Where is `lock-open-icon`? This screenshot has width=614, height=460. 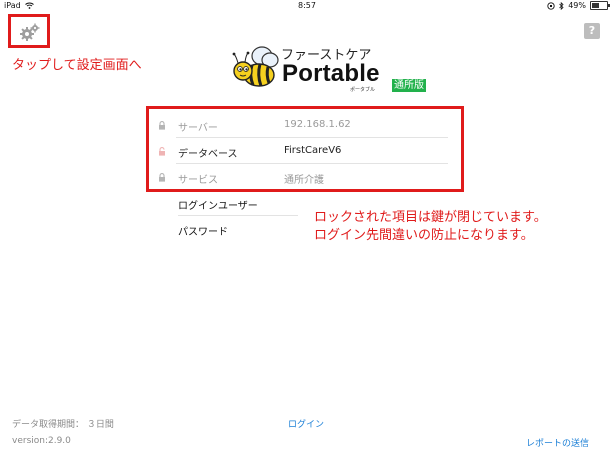
lock-open-icon is located at coordinates (162, 151).